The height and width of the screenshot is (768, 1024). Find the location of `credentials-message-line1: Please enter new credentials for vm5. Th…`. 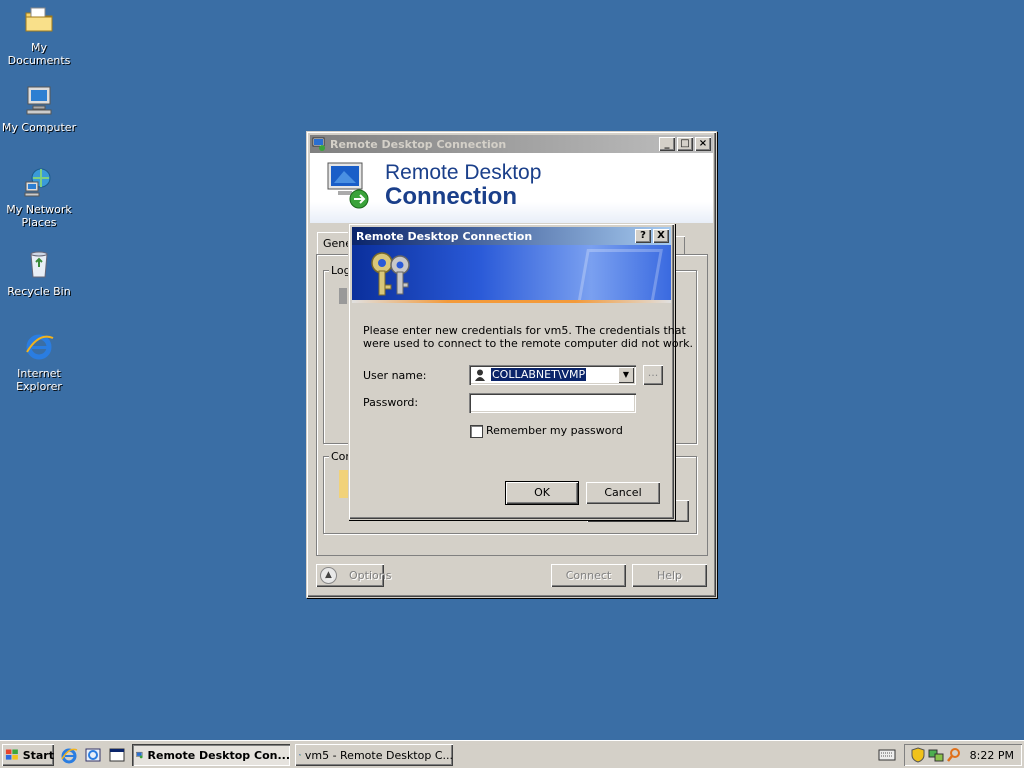

credentials-message-line1: Please enter new credentials for vm5. Th… is located at coordinates (524, 330).